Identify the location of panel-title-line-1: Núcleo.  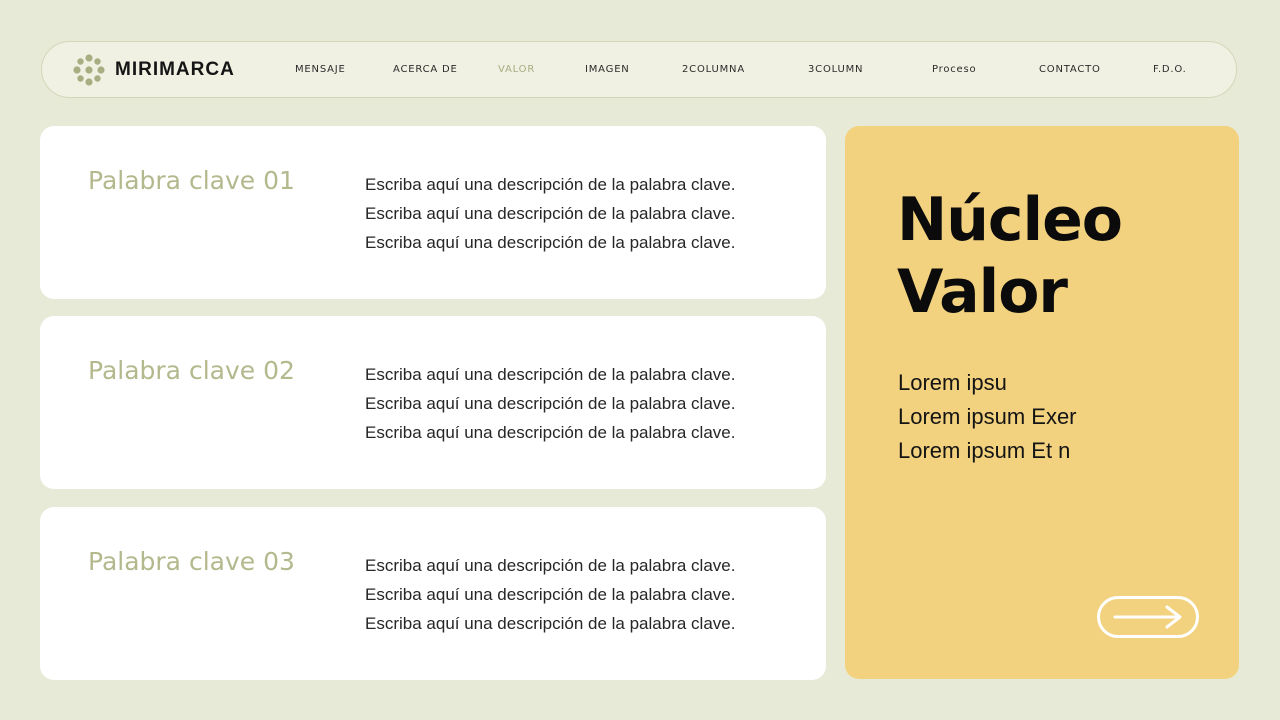
(1010, 220).